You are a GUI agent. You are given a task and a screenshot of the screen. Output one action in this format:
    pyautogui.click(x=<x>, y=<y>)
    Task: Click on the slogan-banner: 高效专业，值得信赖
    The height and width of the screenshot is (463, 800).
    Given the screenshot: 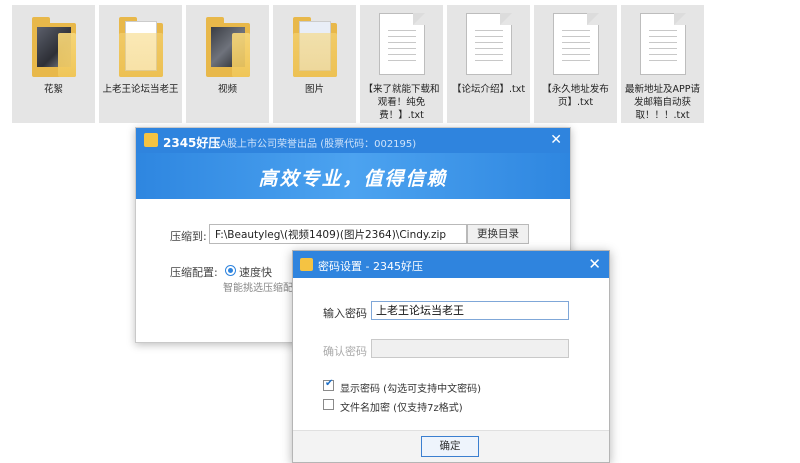 What is the action you would take?
    pyautogui.click(x=353, y=176)
    